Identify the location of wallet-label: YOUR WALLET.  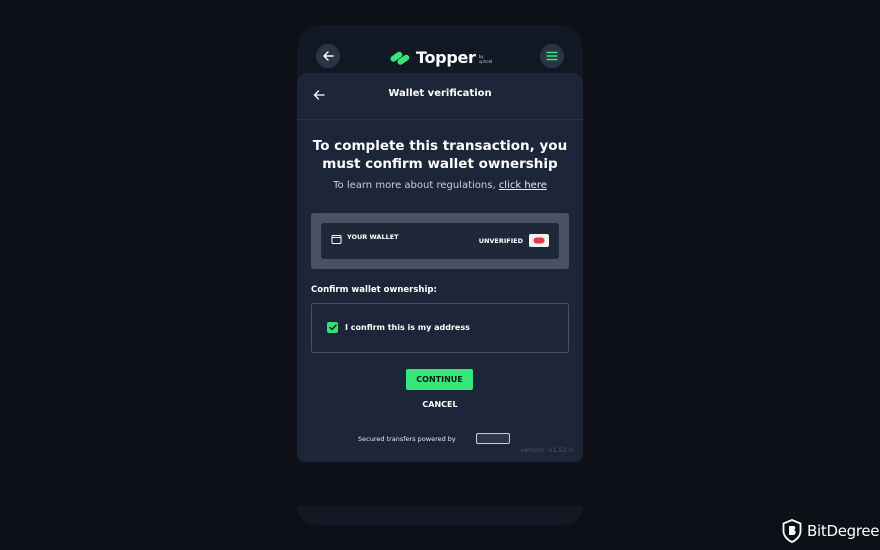
(373, 237).